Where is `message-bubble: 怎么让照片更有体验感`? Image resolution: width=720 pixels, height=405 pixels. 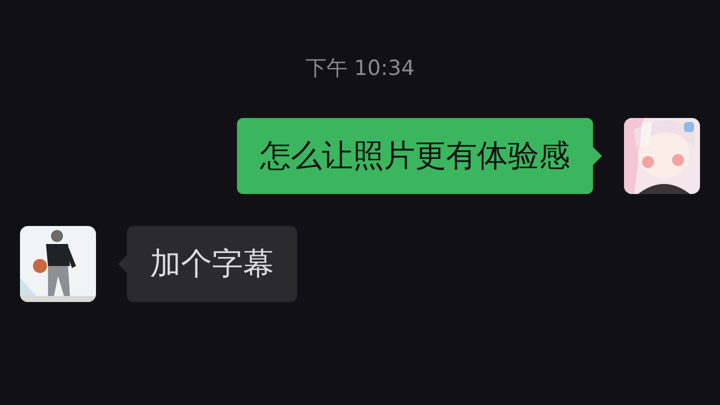 message-bubble: 怎么让照片更有体验感 is located at coordinates (415, 156).